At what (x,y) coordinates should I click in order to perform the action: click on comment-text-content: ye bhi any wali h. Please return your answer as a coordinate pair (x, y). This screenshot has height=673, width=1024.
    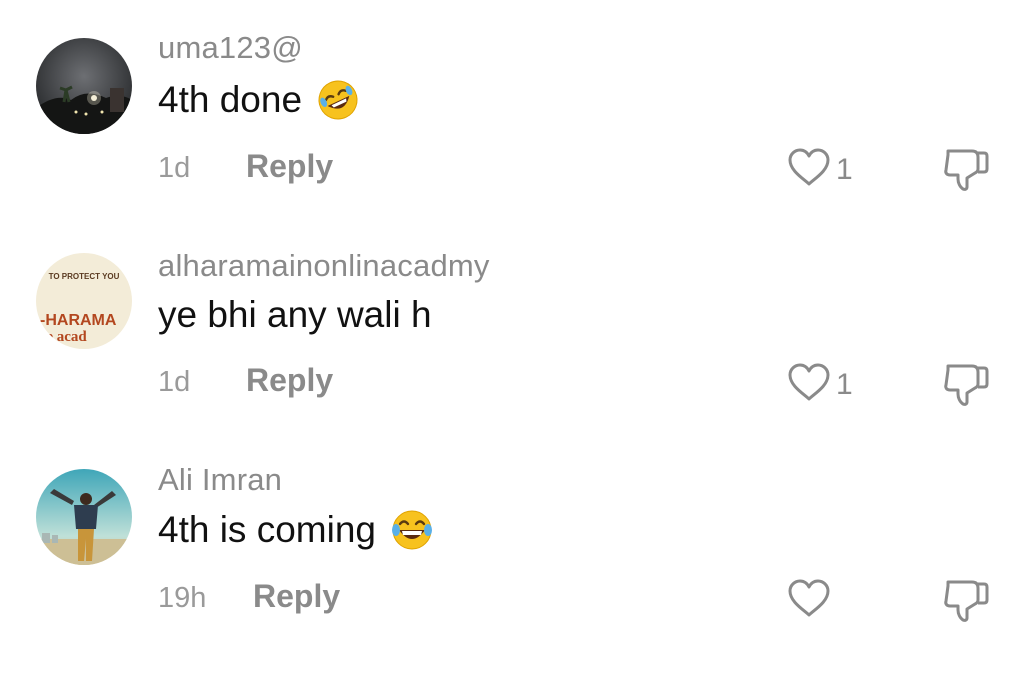
    Looking at the image, I should click on (295, 314).